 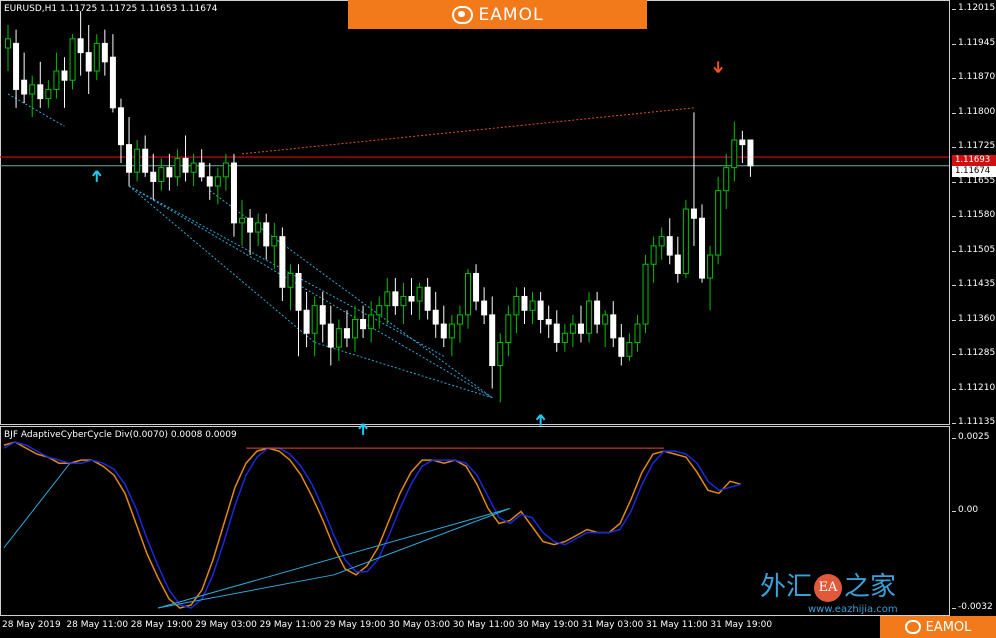 I want to click on watermark-text-left: 外汇, so click(x=786, y=587).